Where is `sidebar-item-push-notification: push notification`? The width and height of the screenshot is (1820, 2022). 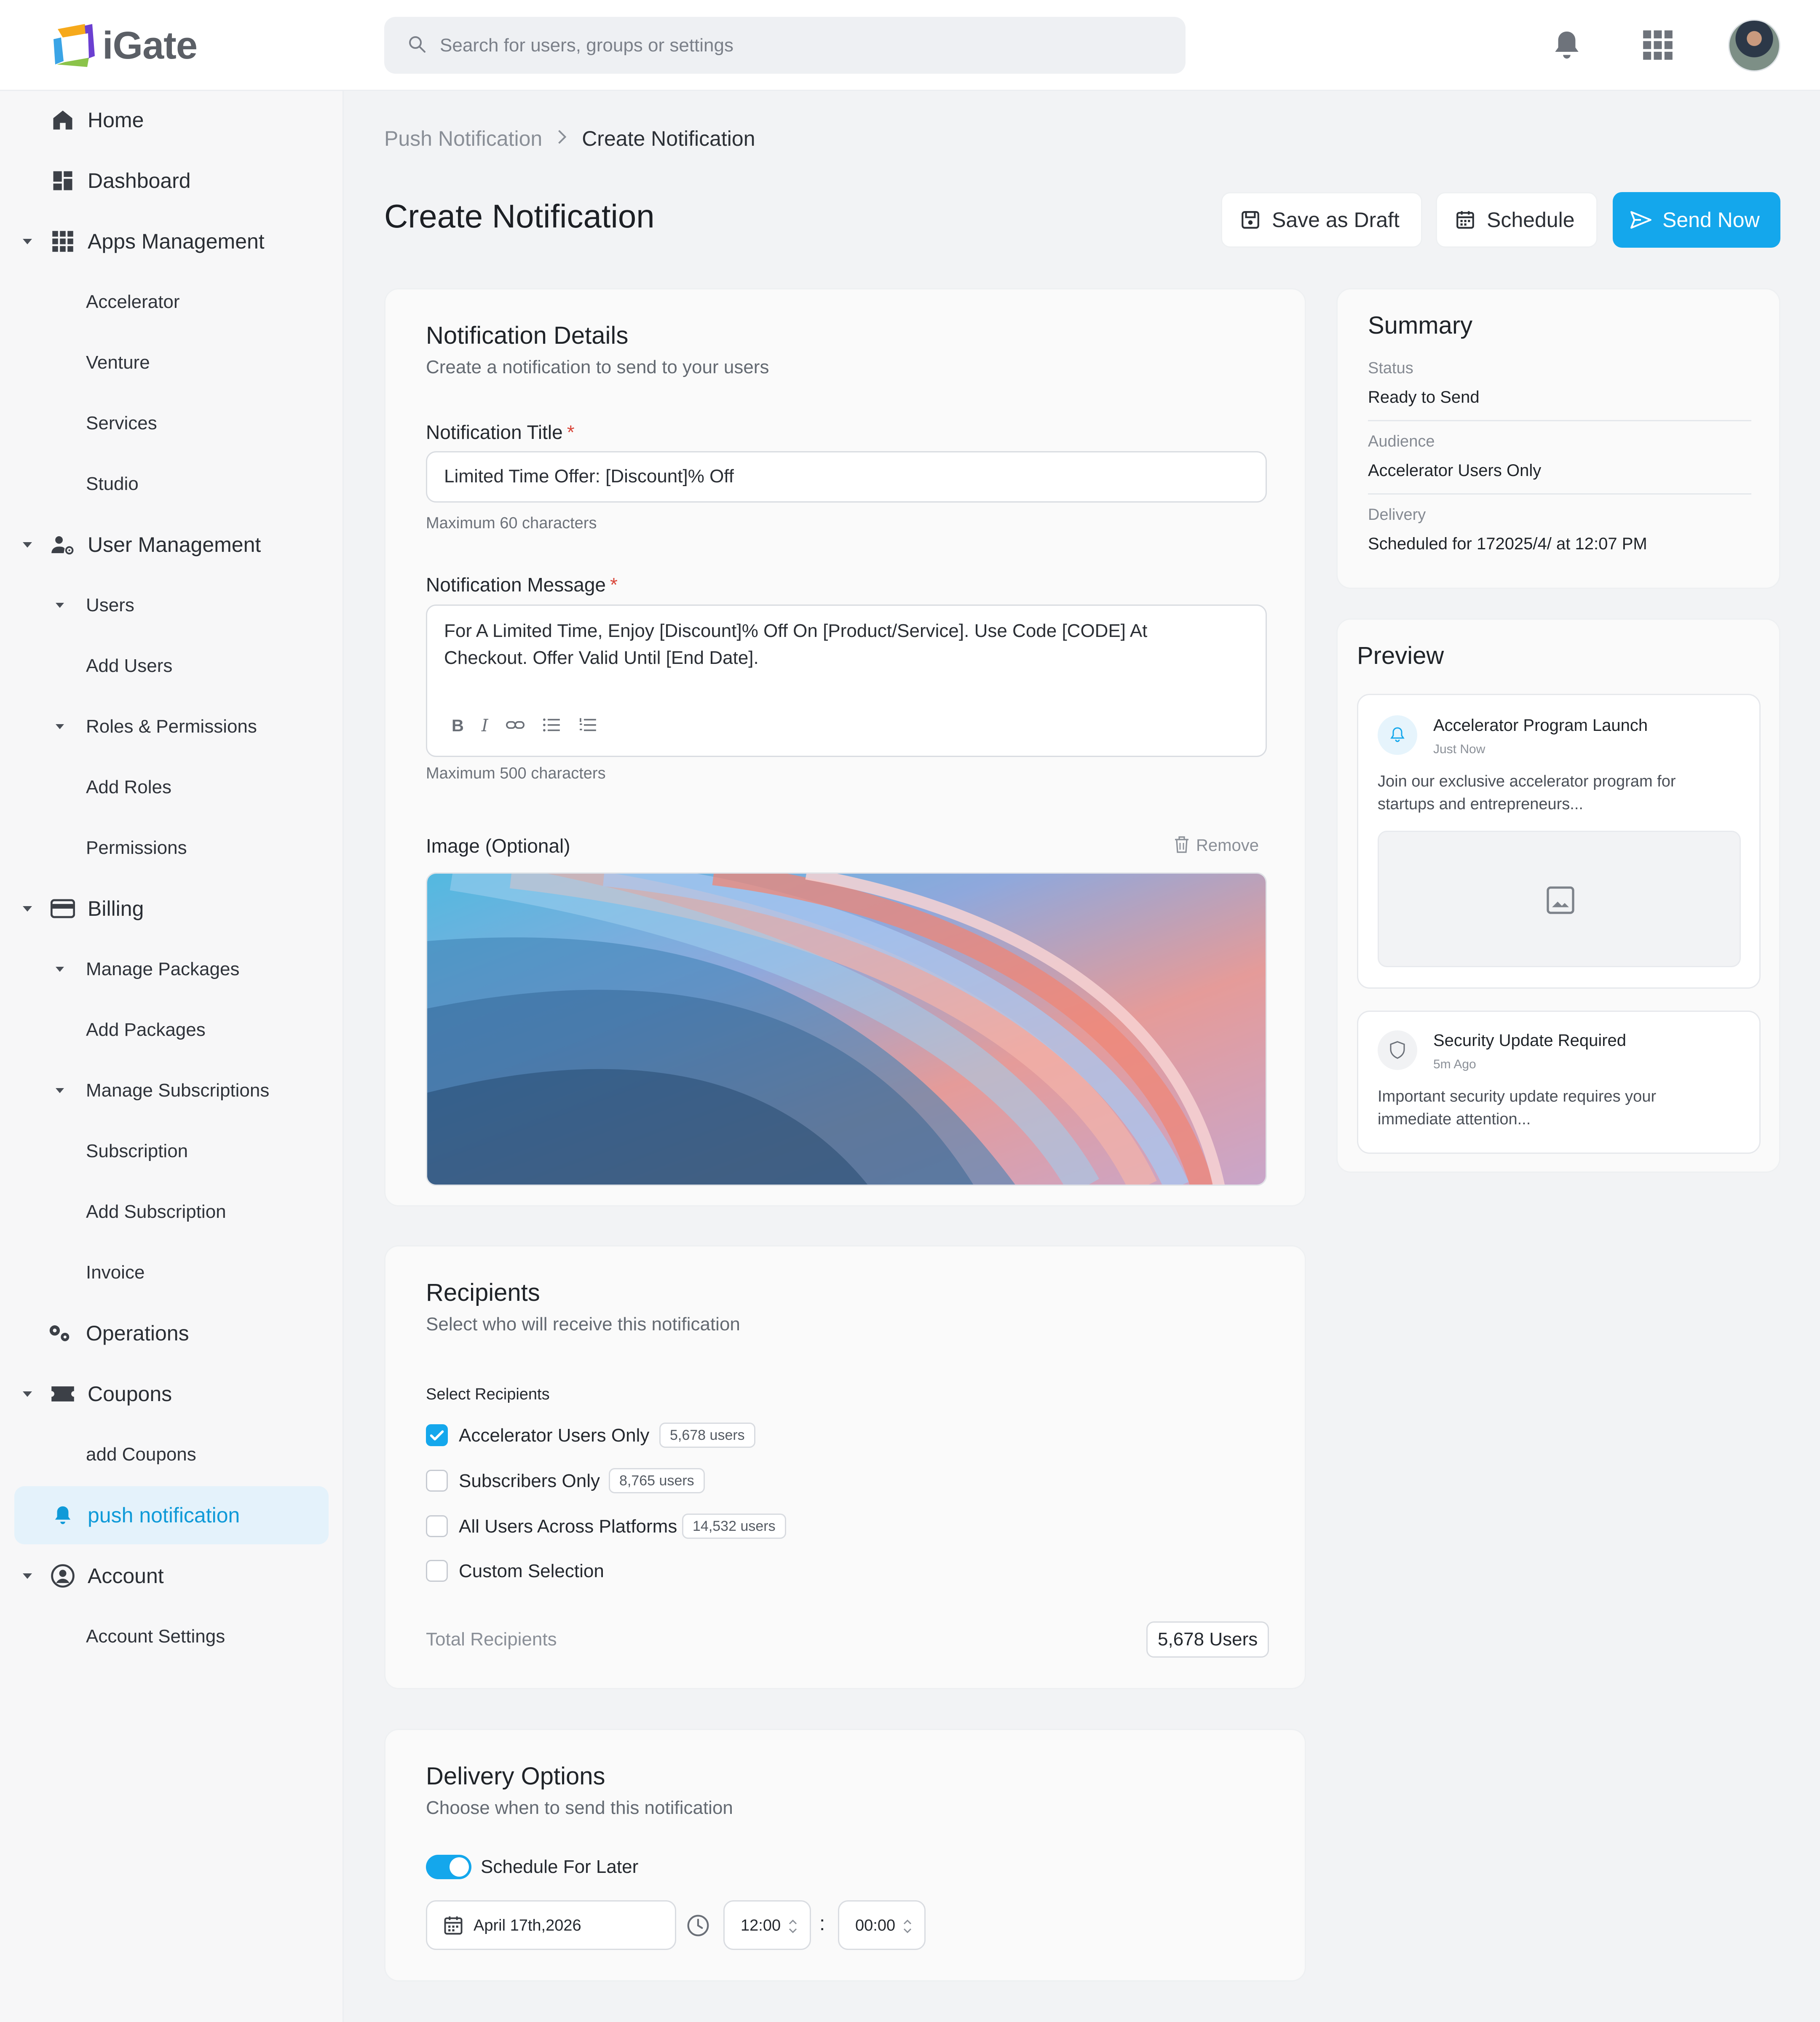 sidebar-item-push-notification: push notification is located at coordinates (171, 1515).